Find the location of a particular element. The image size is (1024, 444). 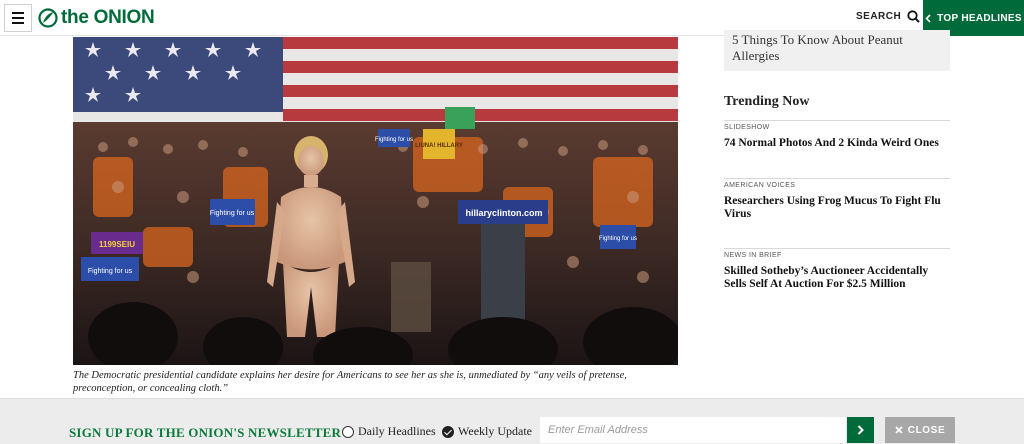

chevron-left-icon is located at coordinates (928, 18).